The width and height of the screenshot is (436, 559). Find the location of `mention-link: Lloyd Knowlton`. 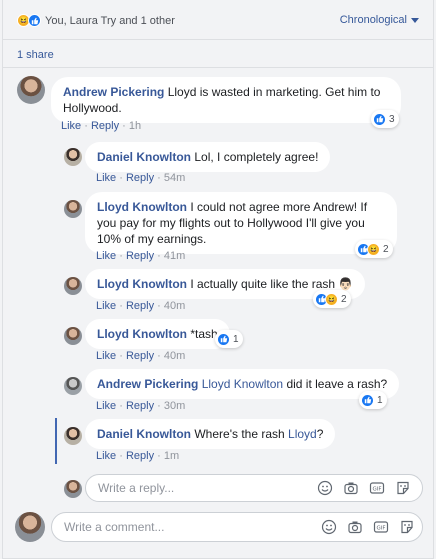

mention-link: Lloyd Knowlton is located at coordinates (242, 384).